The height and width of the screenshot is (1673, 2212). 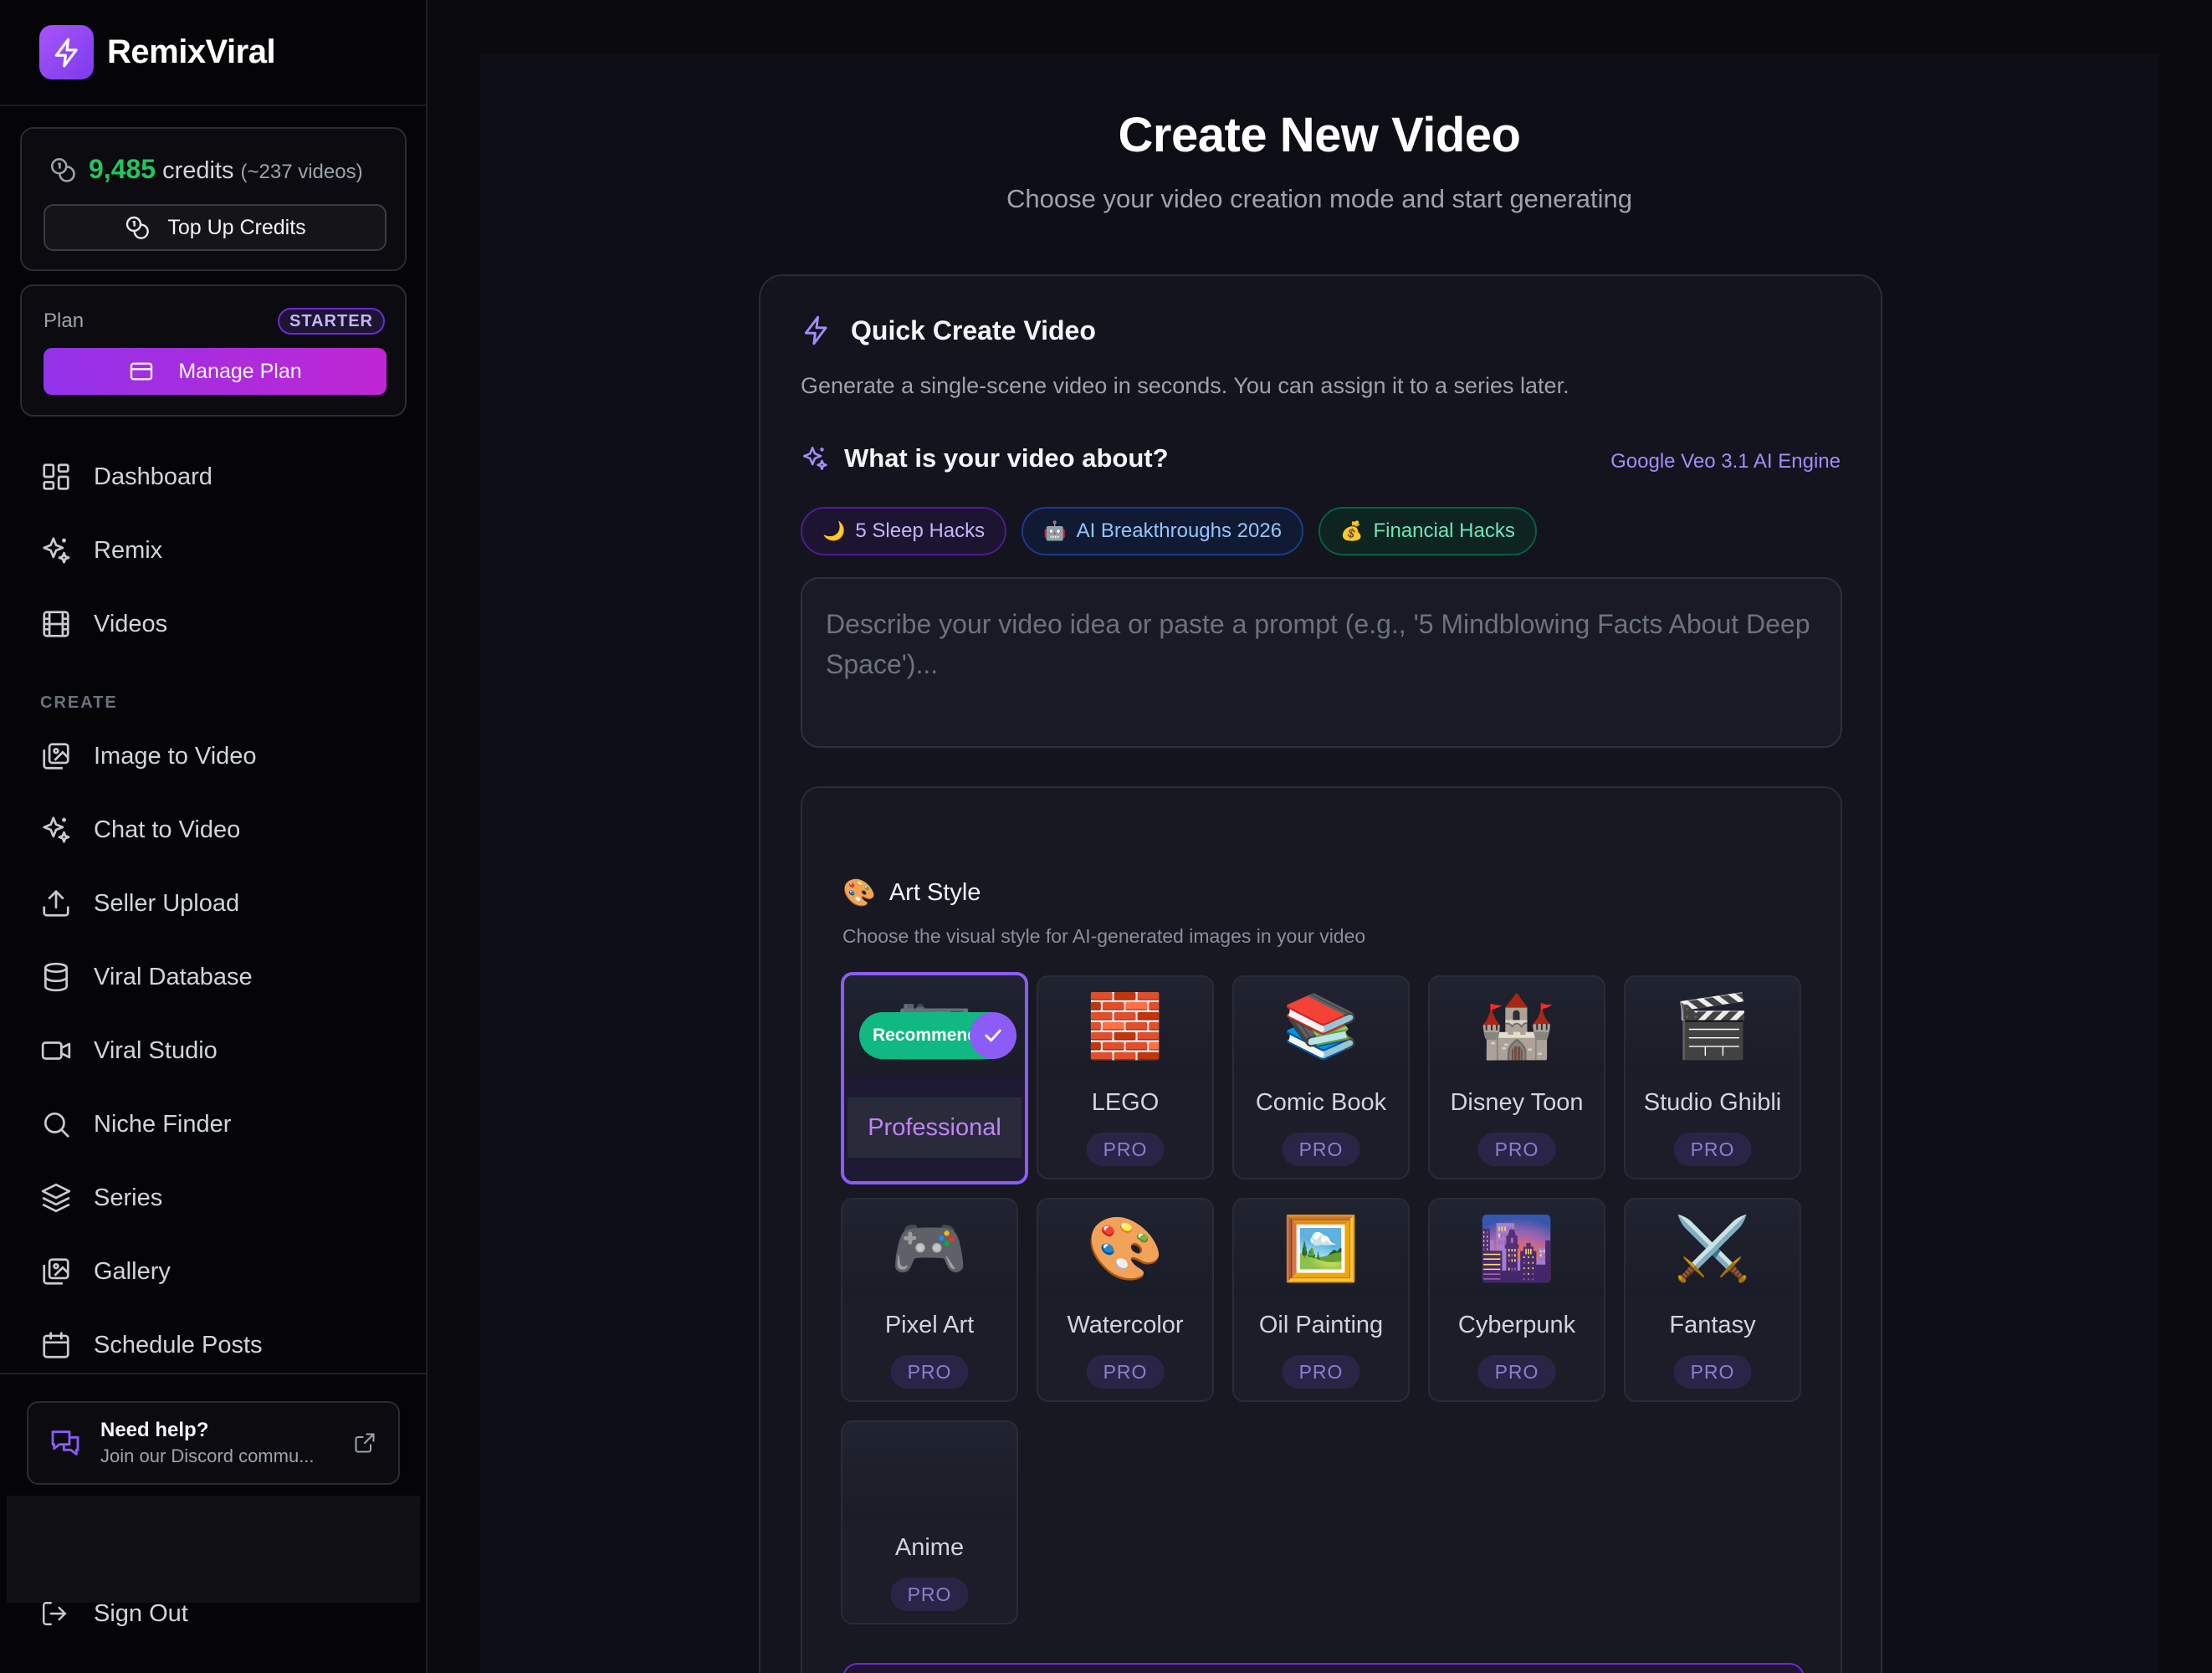 What do you see at coordinates (65, 1443) in the screenshot?
I see `chat-bubbles-icon` at bounding box center [65, 1443].